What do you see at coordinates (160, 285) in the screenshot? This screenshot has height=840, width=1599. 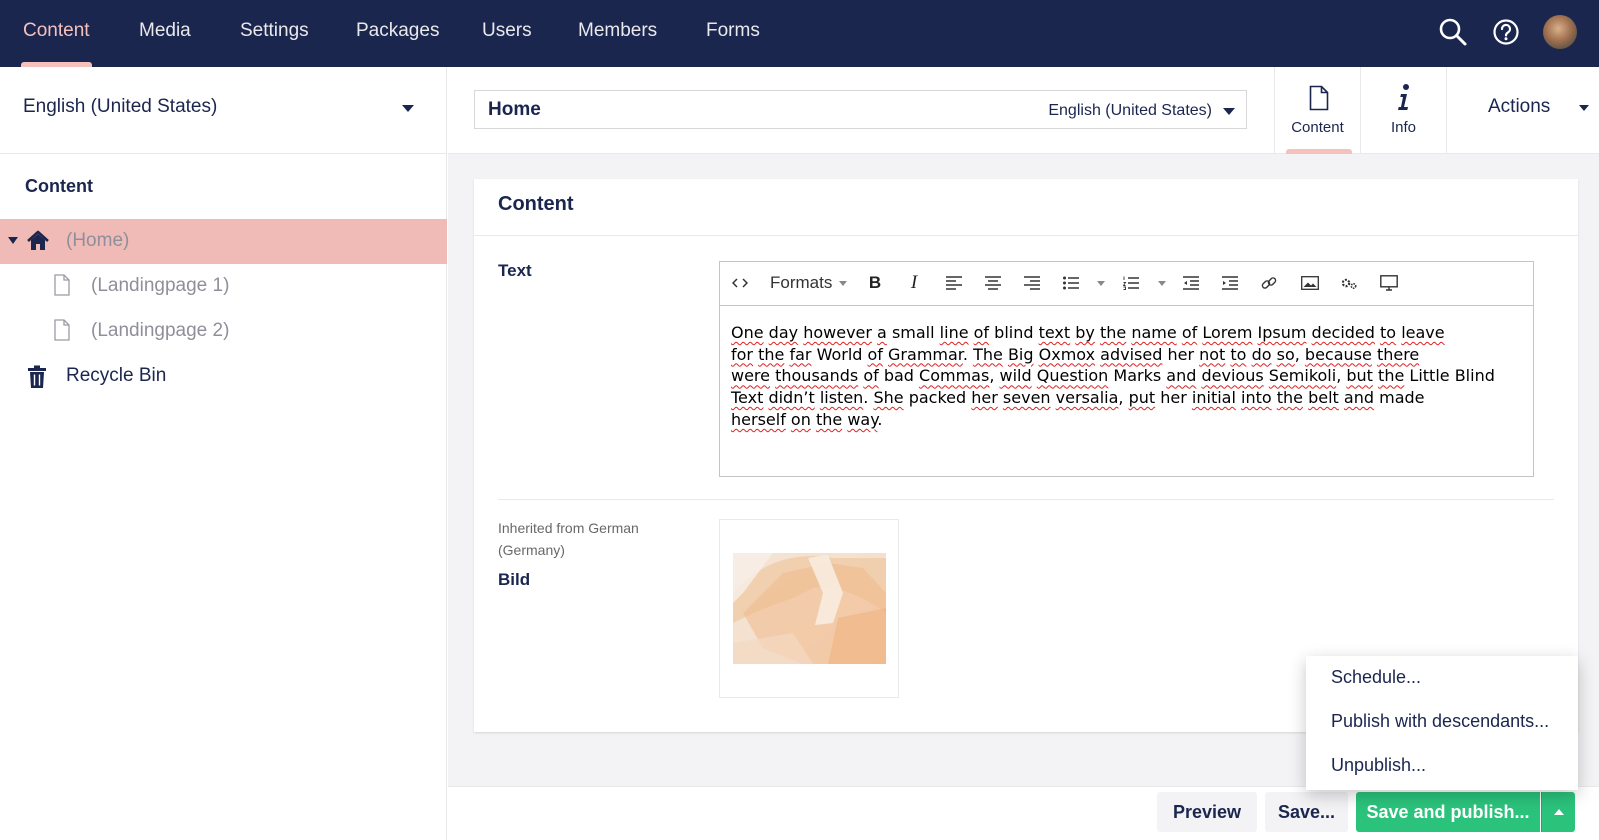 I see `tree-item-label: (Landingpage 1)` at bounding box center [160, 285].